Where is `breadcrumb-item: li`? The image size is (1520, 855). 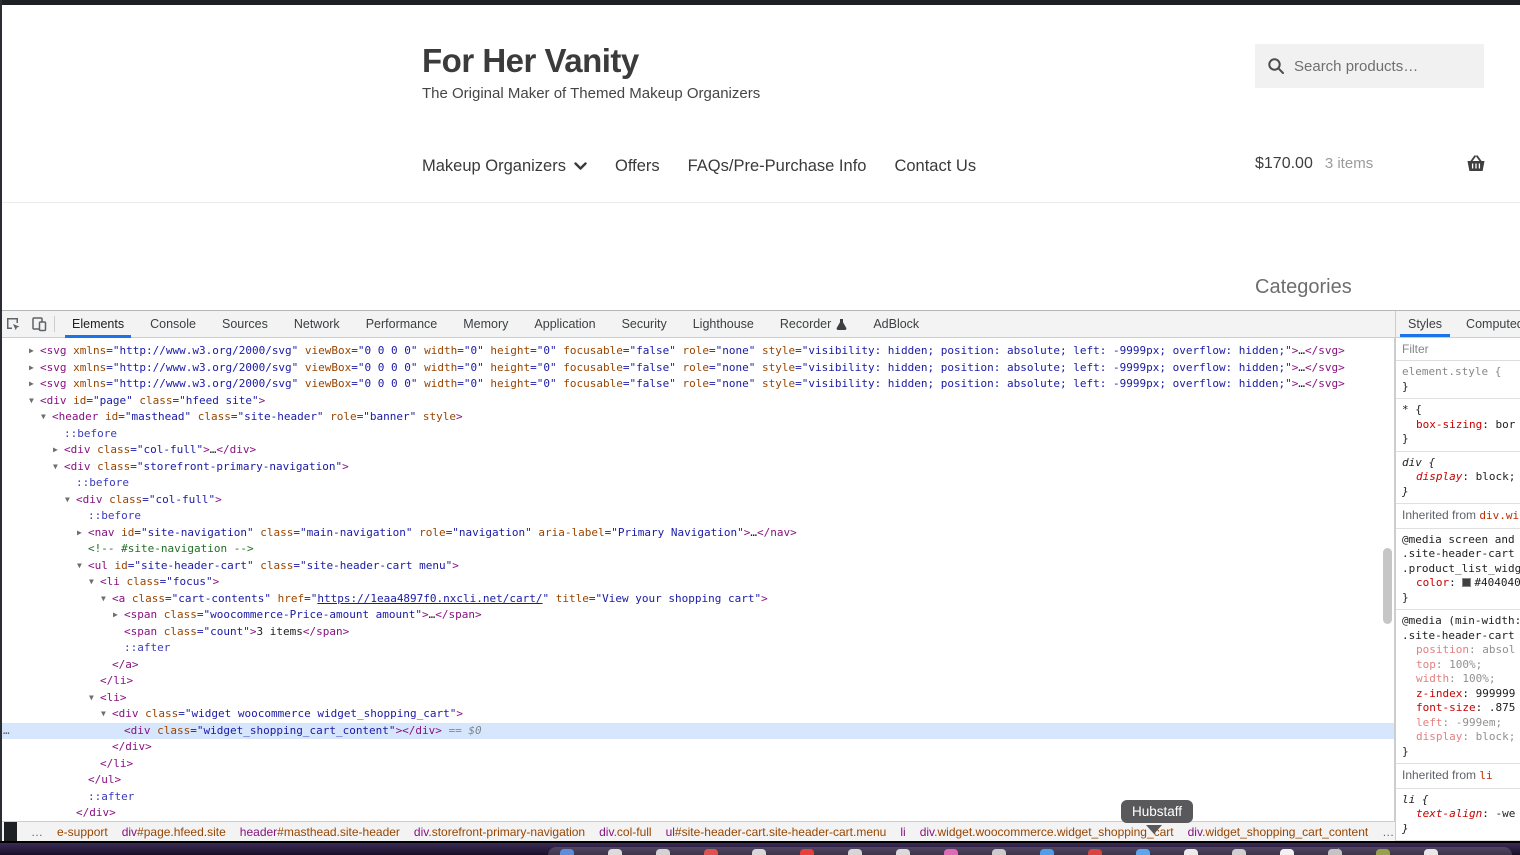 breadcrumb-item: li is located at coordinates (902, 832).